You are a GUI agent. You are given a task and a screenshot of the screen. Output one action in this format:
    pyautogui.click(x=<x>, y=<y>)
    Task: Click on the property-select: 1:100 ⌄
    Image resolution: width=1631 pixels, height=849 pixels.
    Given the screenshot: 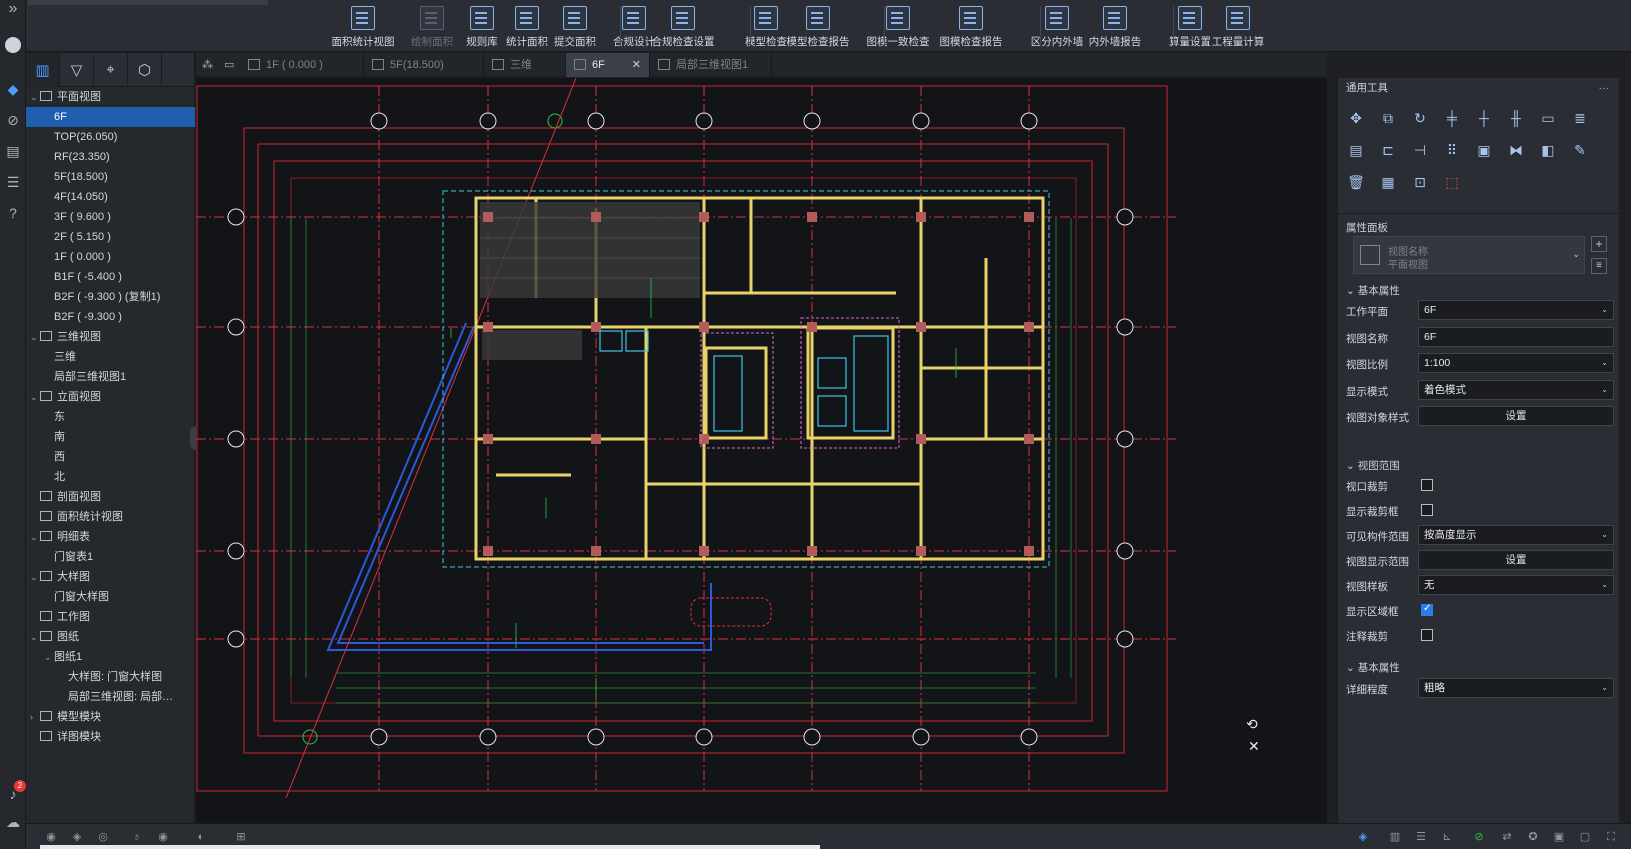 What is the action you would take?
    pyautogui.click(x=1516, y=363)
    